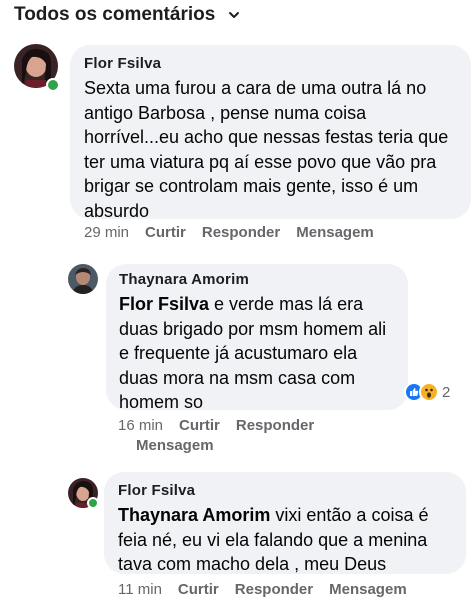 The height and width of the screenshot is (609, 474). What do you see at coordinates (446, 392) in the screenshot?
I see `reaction-count: 2` at bounding box center [446, 392].